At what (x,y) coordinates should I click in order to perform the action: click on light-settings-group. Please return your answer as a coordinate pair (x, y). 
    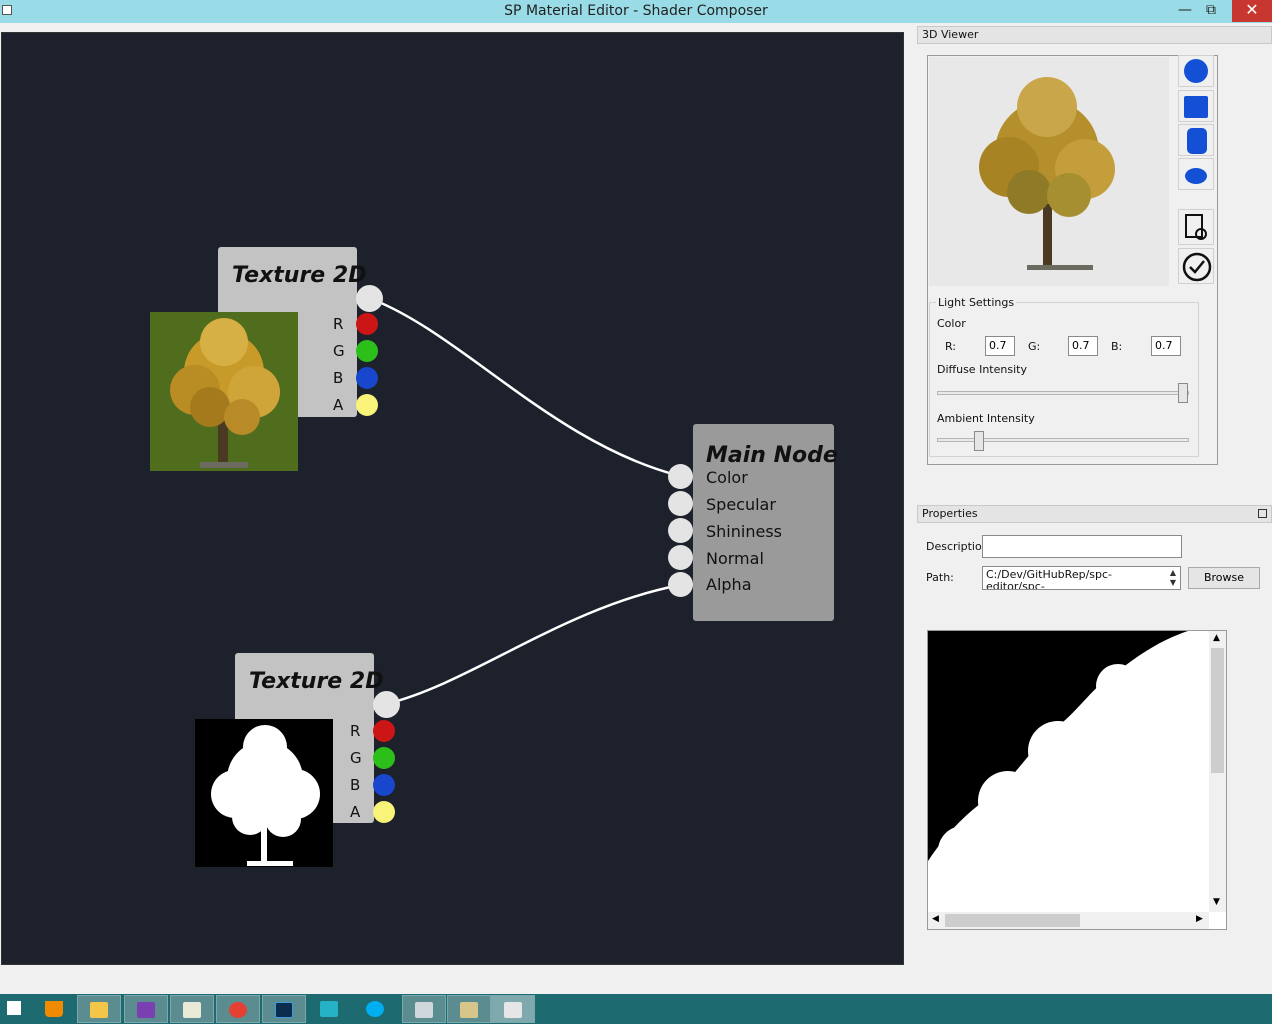
    Looking at the image, I should click on (1064, 379).